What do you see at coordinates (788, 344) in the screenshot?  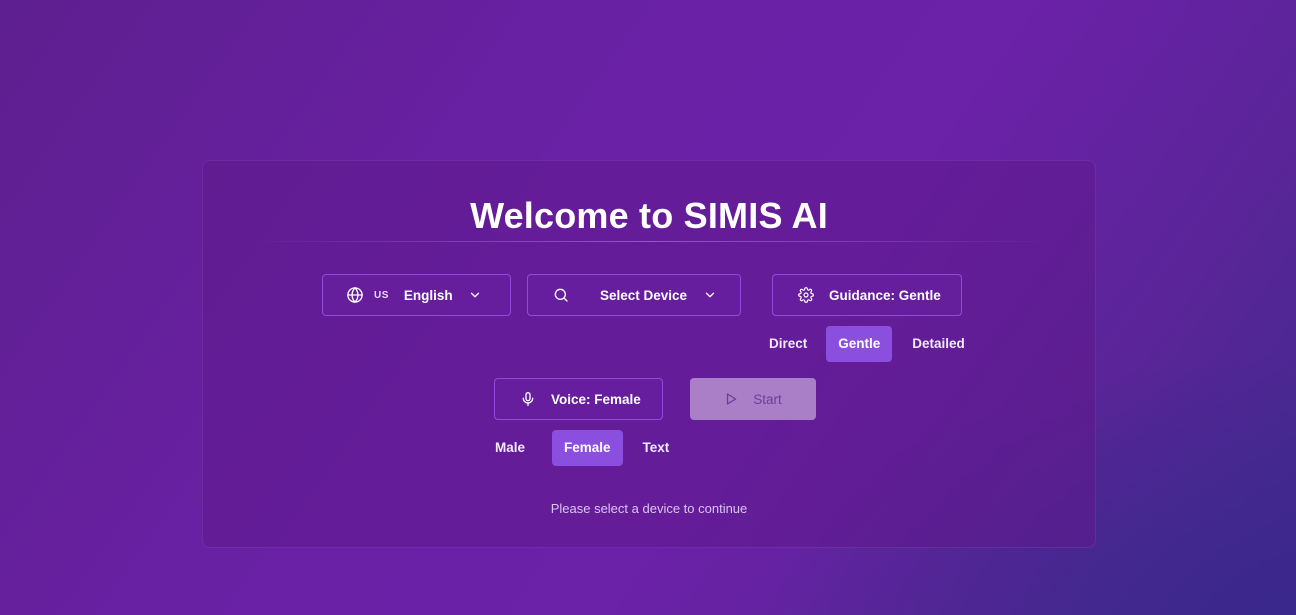 I see `guidance-option-direct: Direct` at bounding box center [788, 344].